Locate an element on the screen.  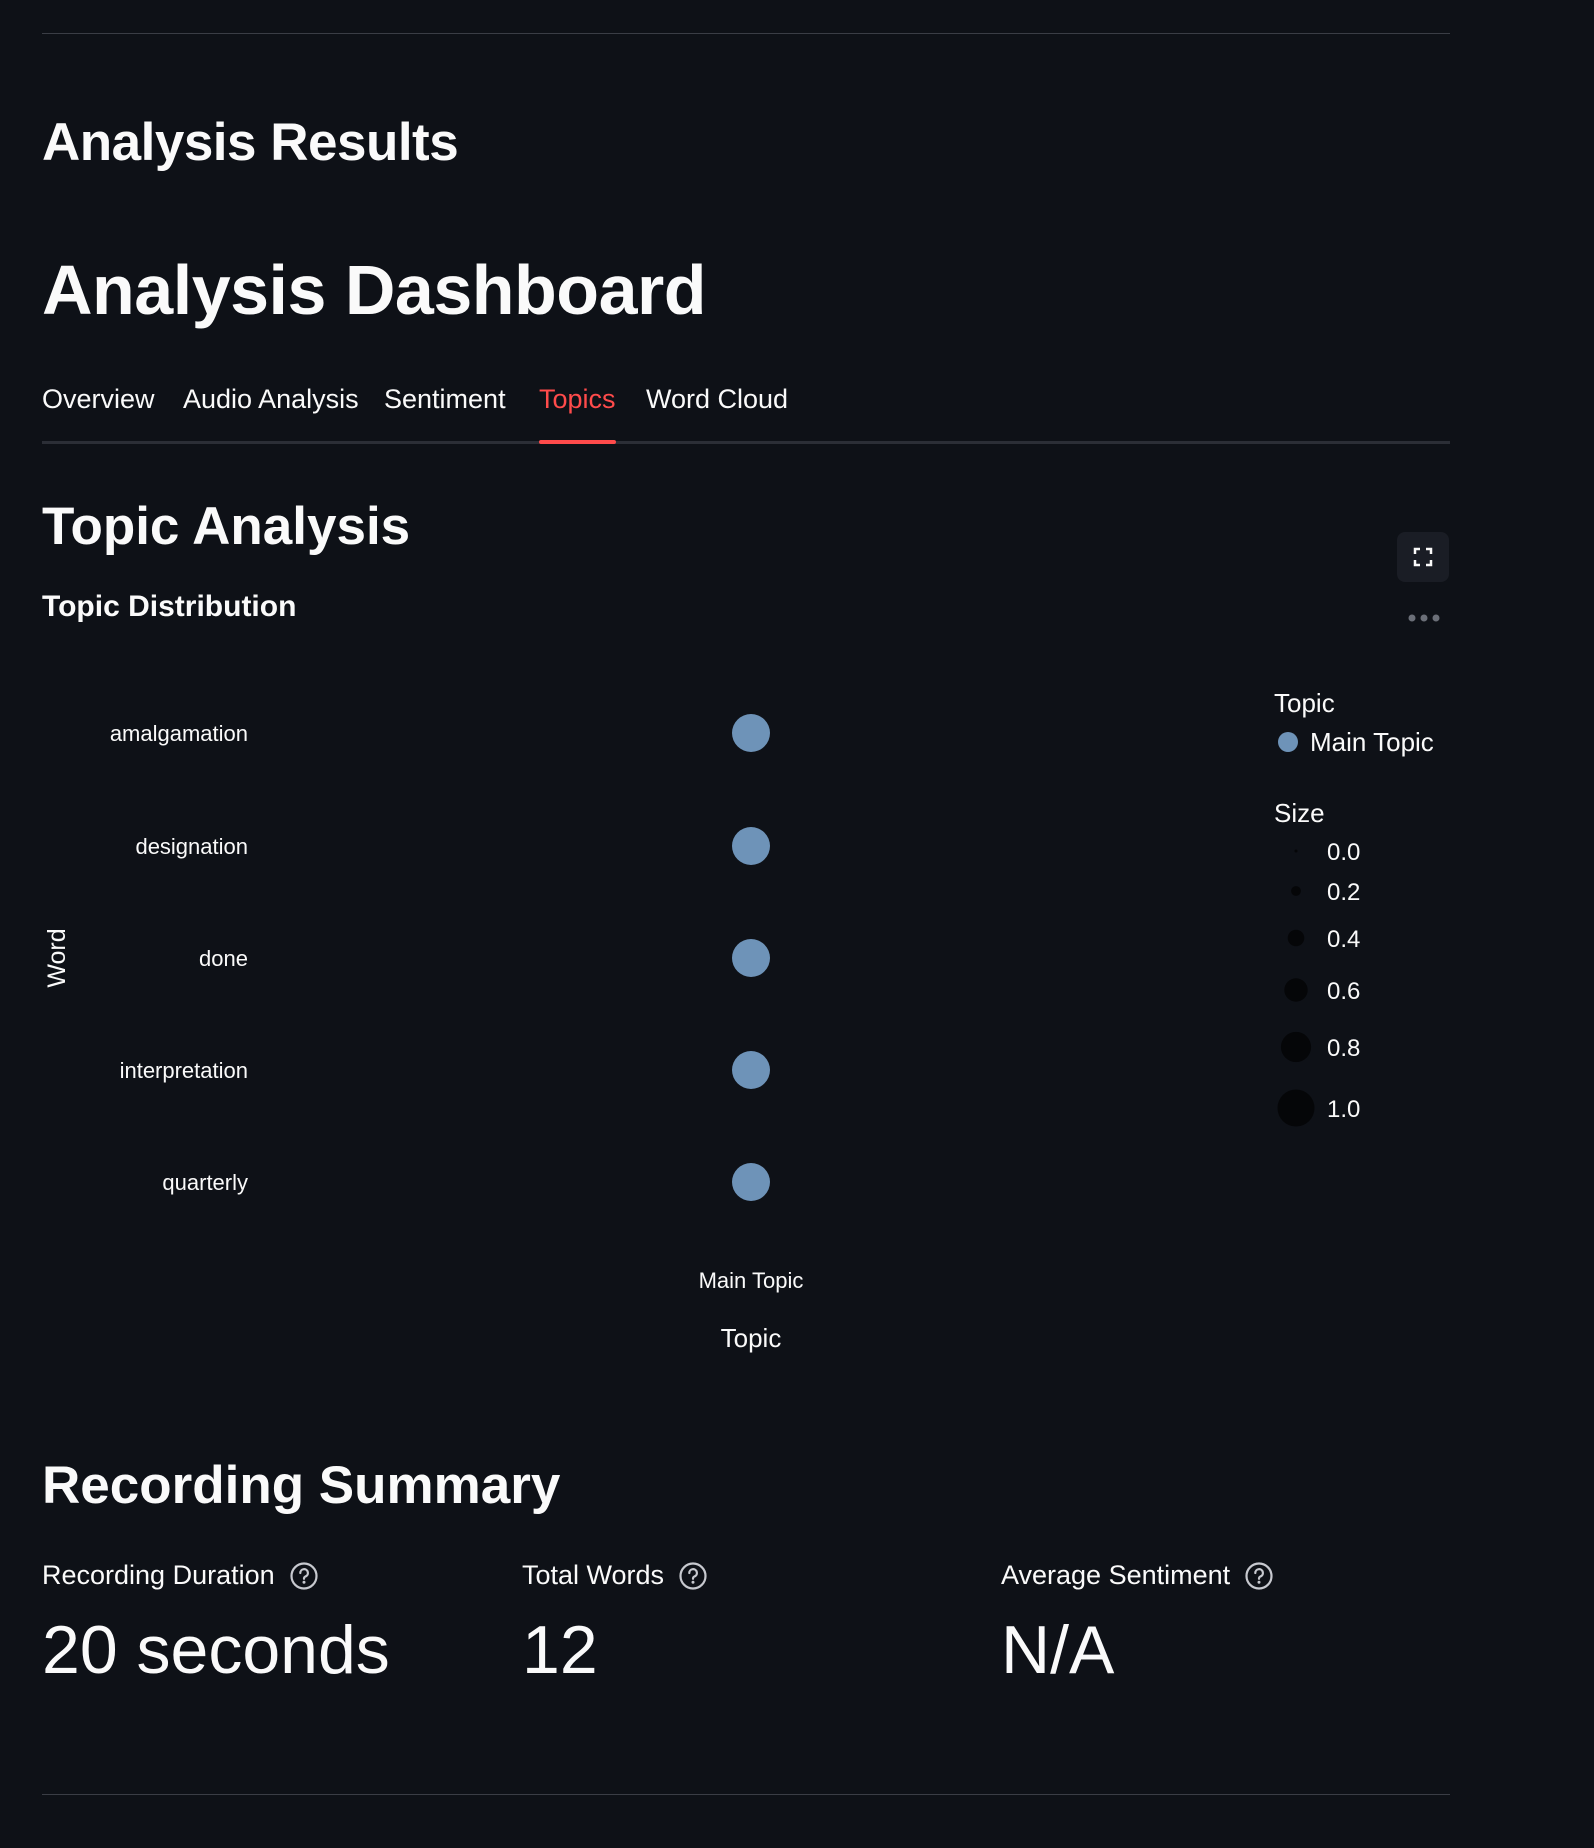
legend-size-label: 0.0 is located at coordinates (1343, 852).